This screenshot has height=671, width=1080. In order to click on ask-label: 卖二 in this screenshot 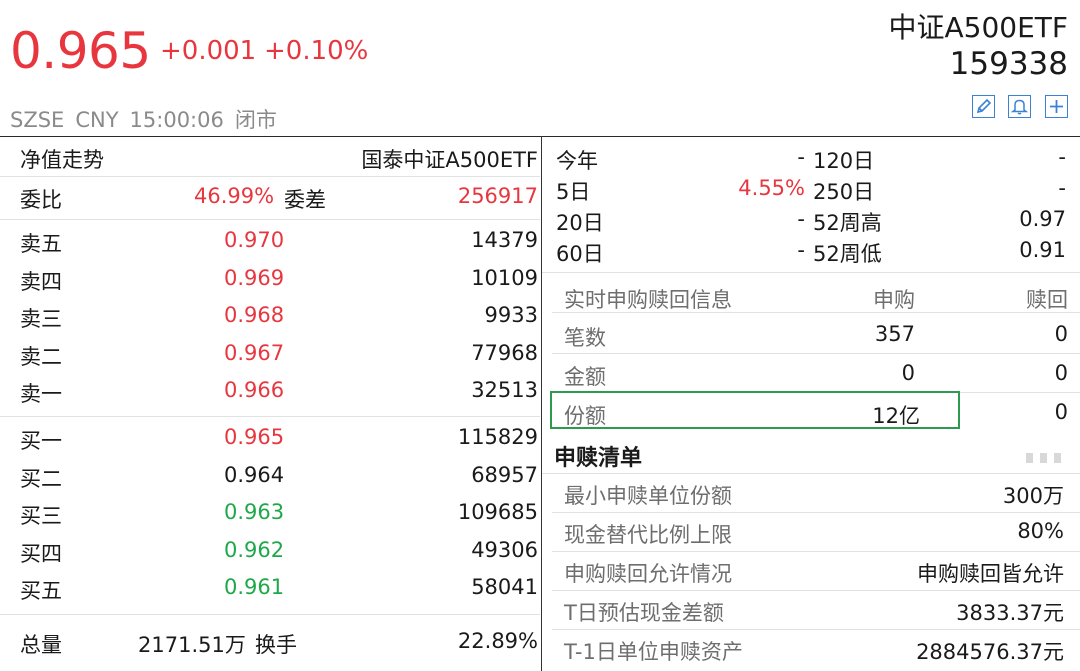, I will do `click(41, 356)`.